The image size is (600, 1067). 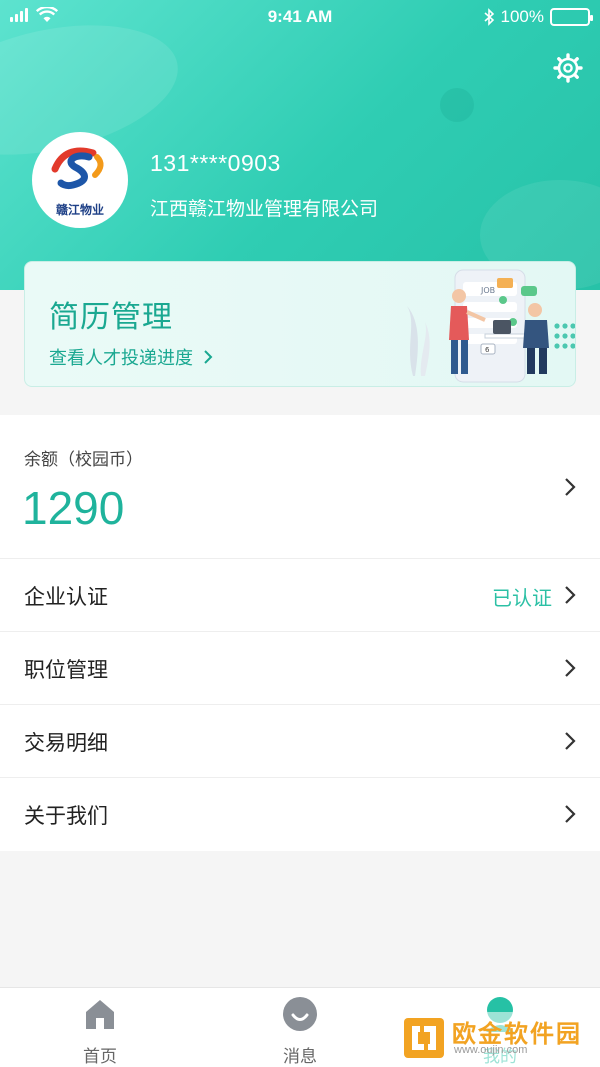 What do you see at coordinates (73, 508) in the screenshot?
I see `balance-value: 1290` at bounding box center [73, 508].